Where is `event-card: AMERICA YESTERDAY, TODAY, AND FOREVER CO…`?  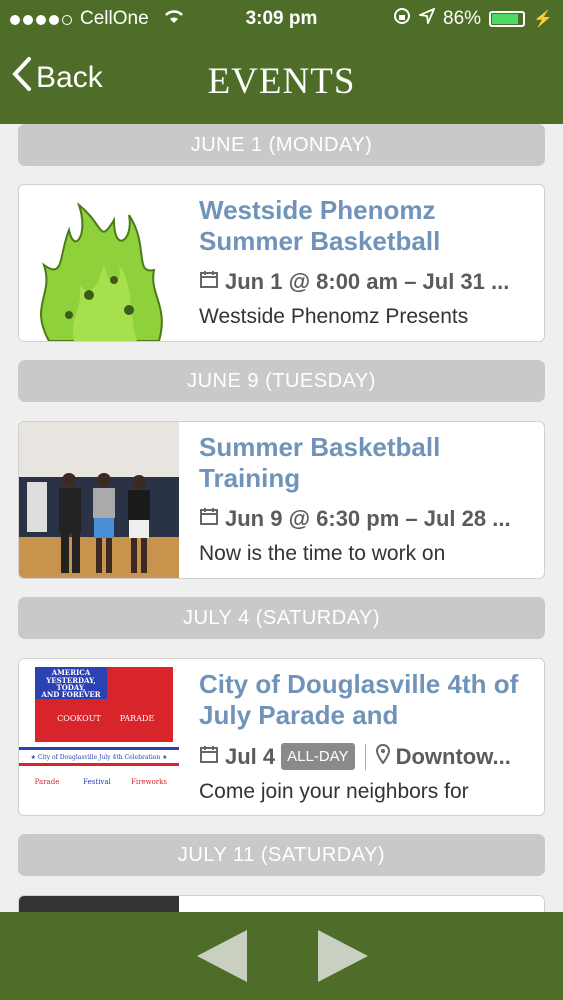
event-card: AMERICA YESTERDAY, TODAY, AND FOREVER CO… is located at coordinates (281, 737).